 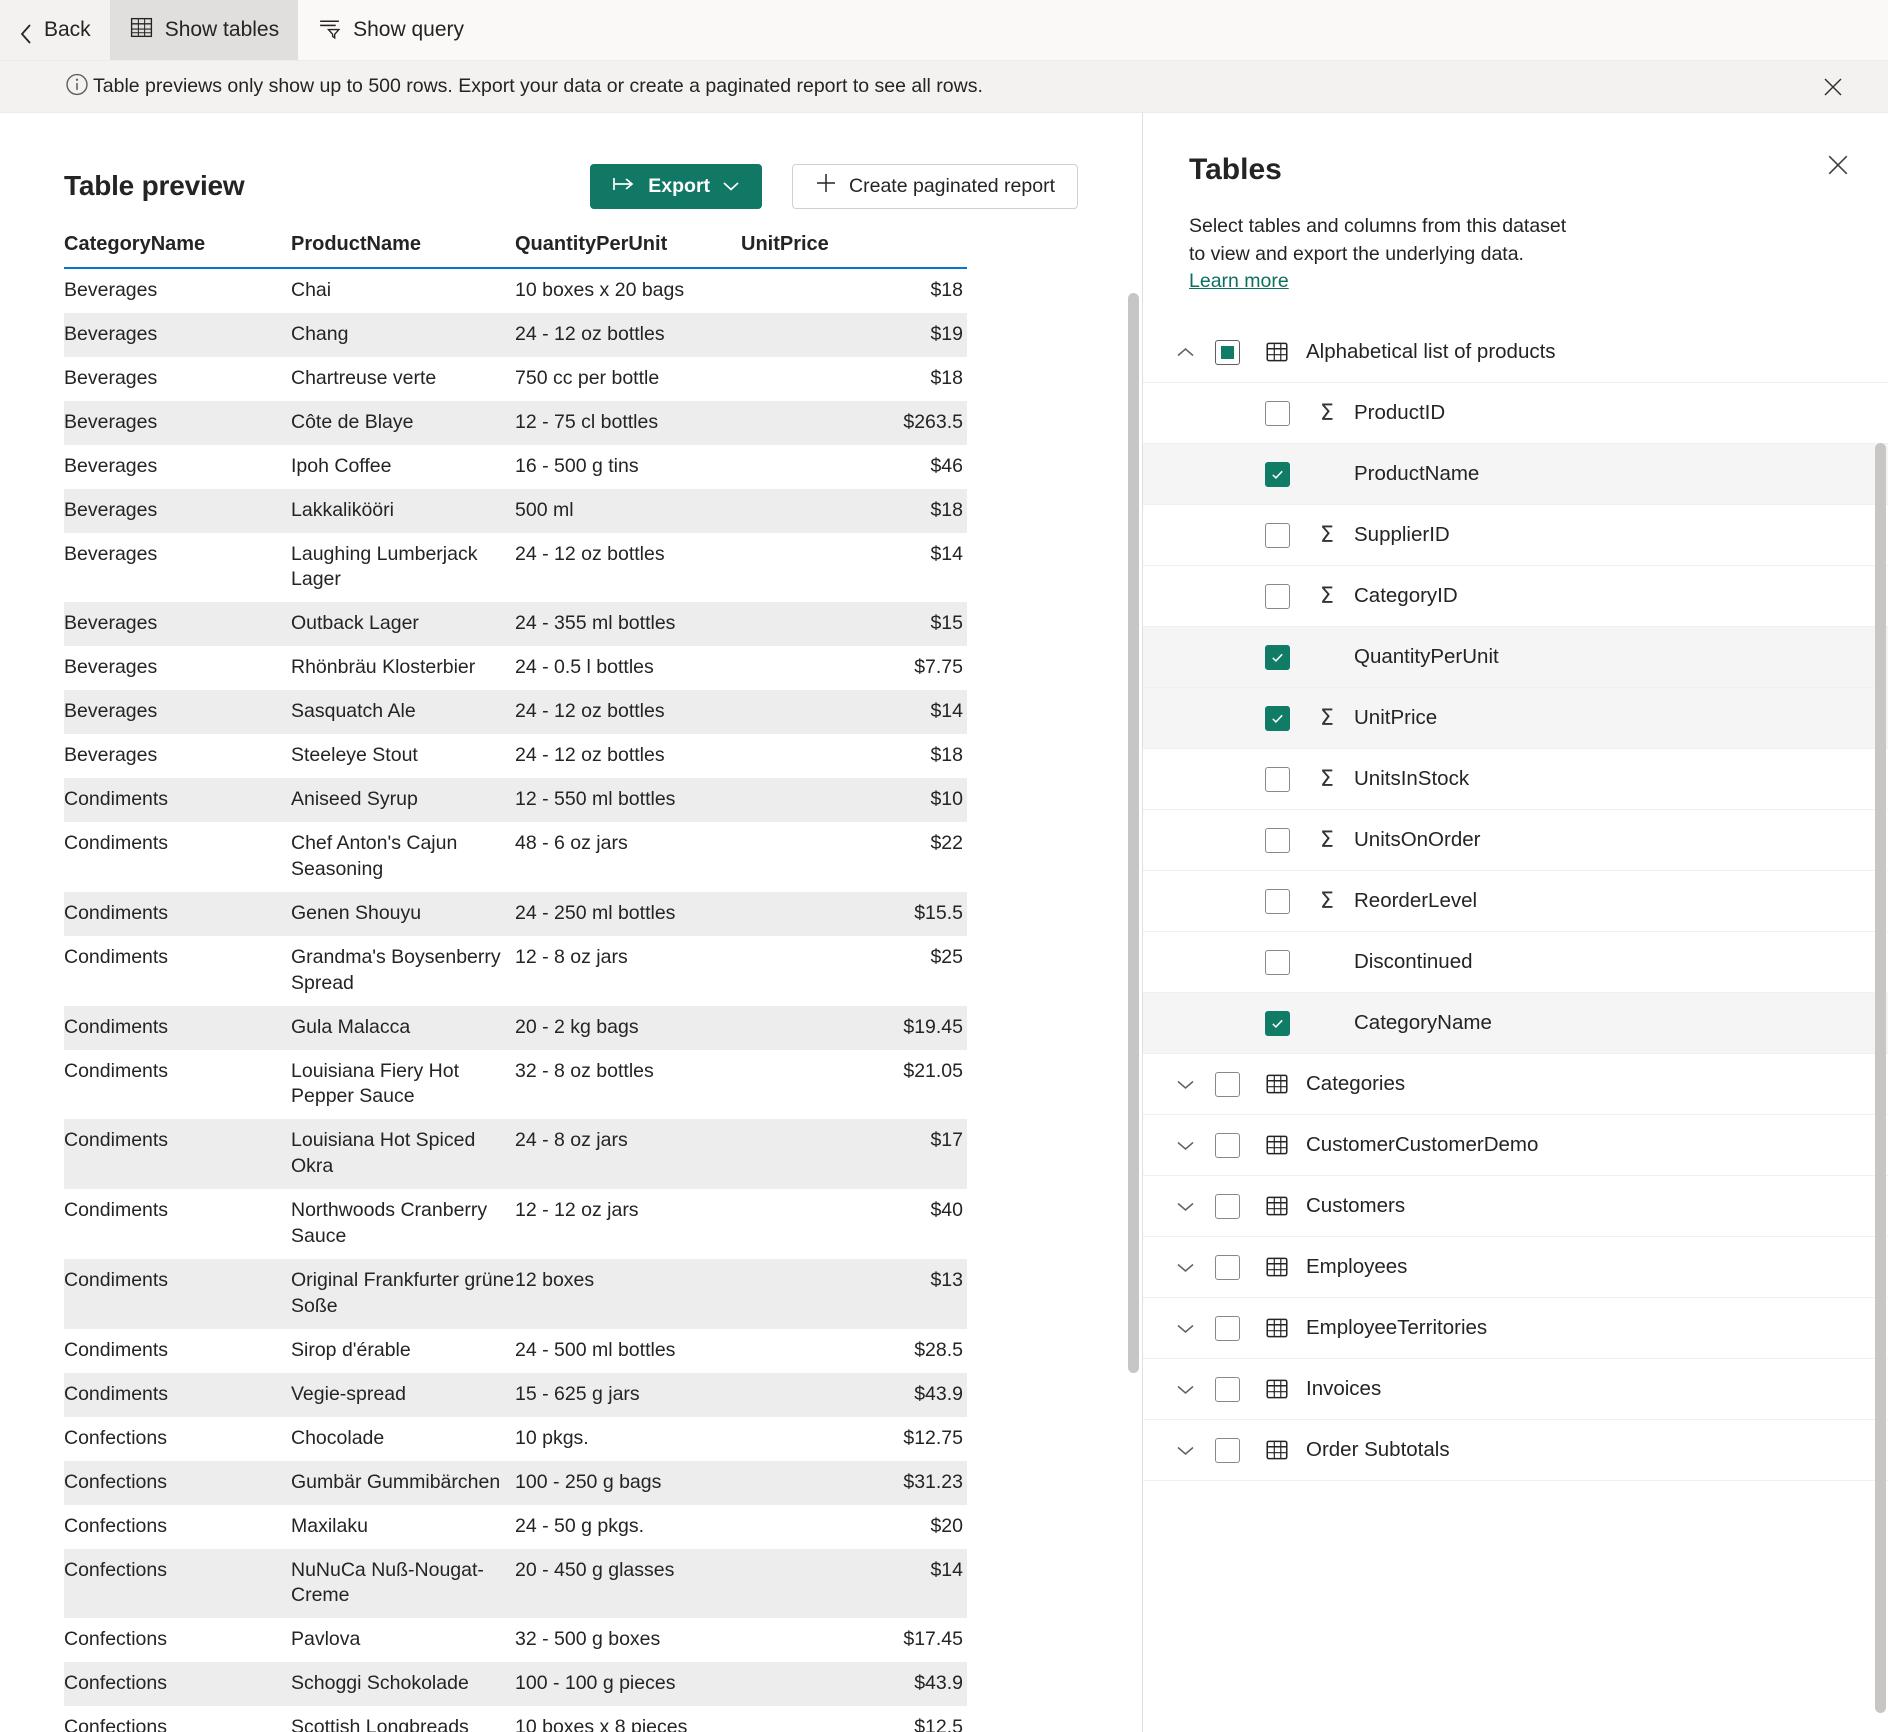 What do you see at coordinates (1838, 165) in the screenshot?
I see `tables-panel-close-button` at bounding box center [1838, 165].